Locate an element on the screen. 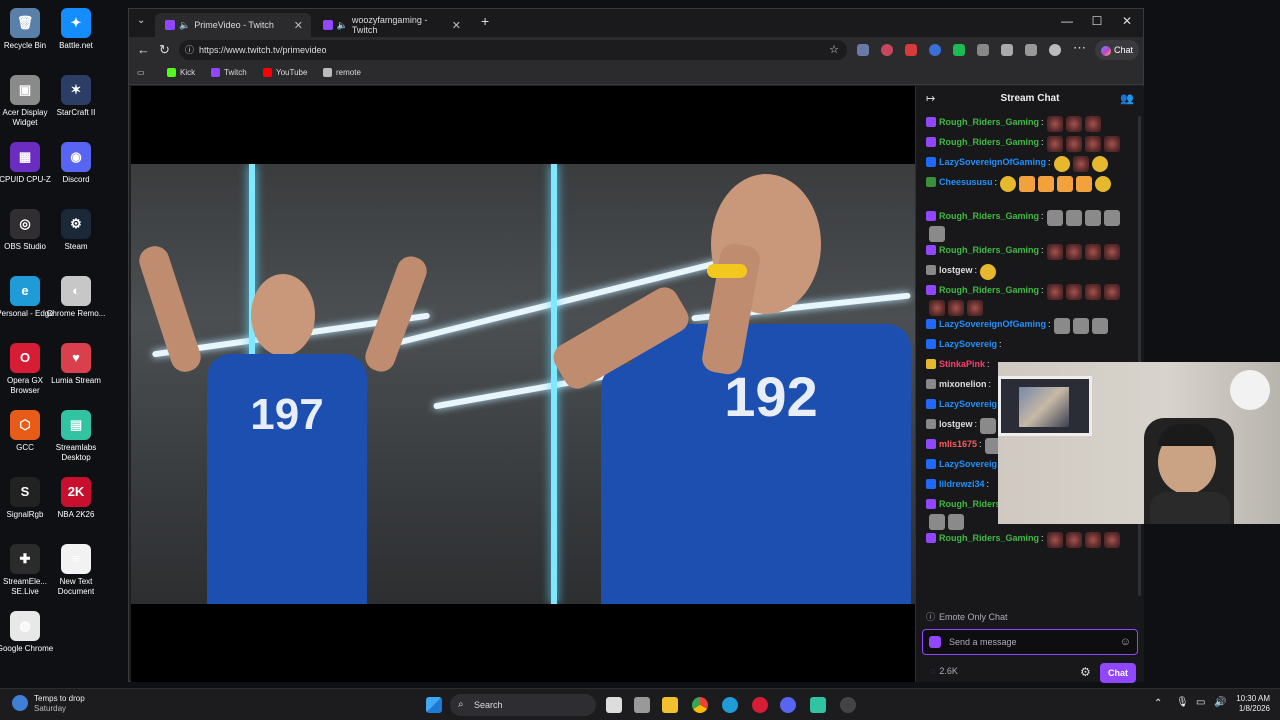 This screenshot has width=1280, height=720. chrome-icon is located at coordinates (700, 705).